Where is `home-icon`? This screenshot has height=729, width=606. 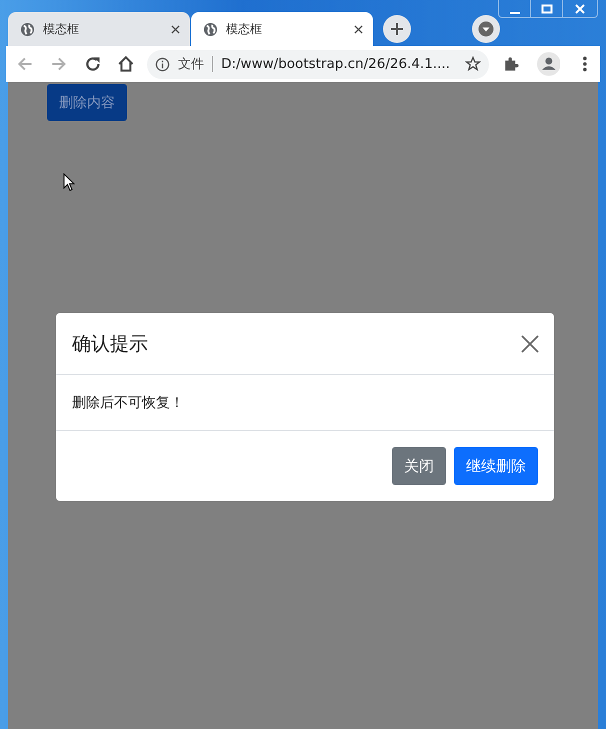
home-icon is located at coordinates (126, 64).